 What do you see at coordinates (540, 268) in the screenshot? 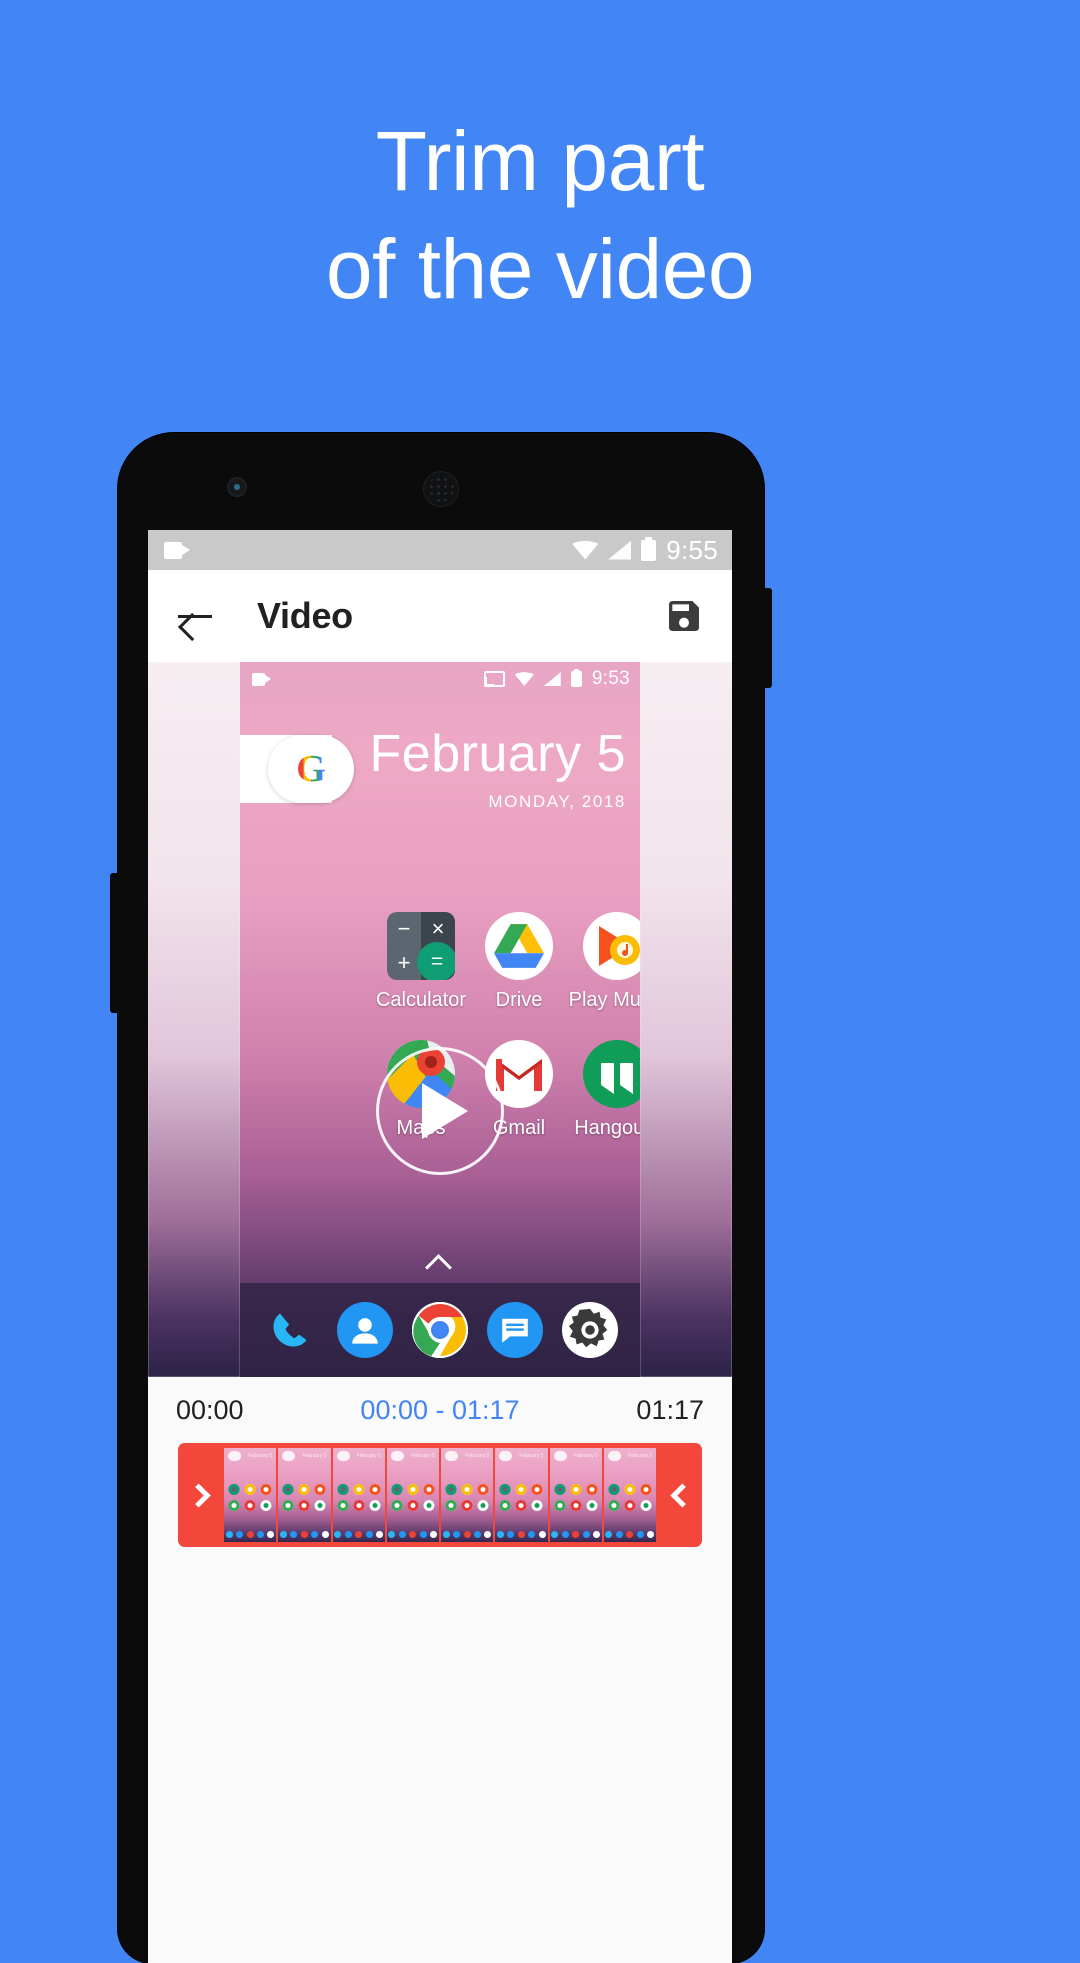
I see `headline-line-2: of the video` at bounding box center [540, 268].